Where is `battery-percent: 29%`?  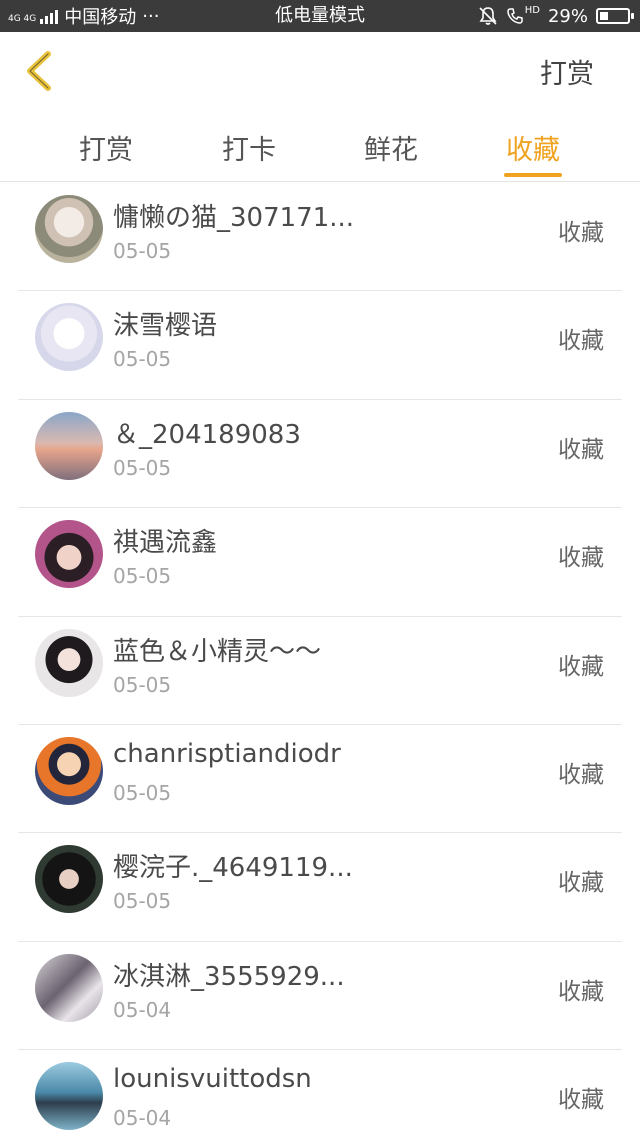 battery-percent: 29% is located at coordinates (567, 16).